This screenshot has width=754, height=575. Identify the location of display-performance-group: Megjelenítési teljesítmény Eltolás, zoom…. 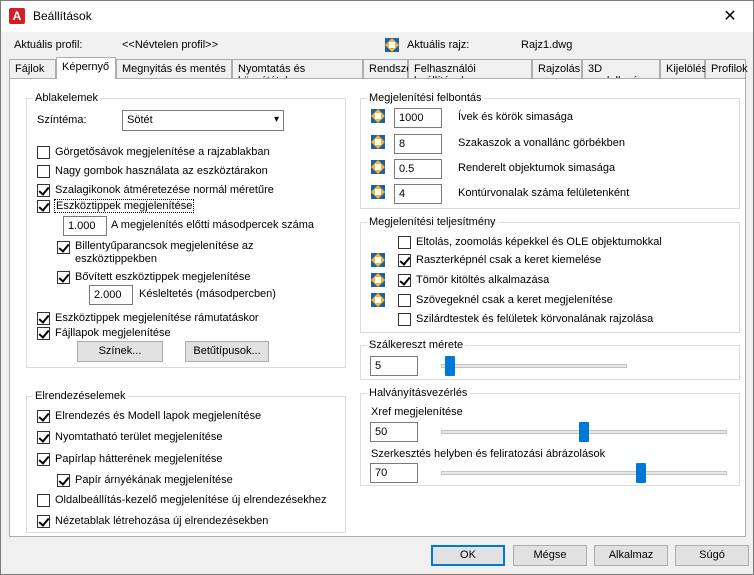
(550, 274).